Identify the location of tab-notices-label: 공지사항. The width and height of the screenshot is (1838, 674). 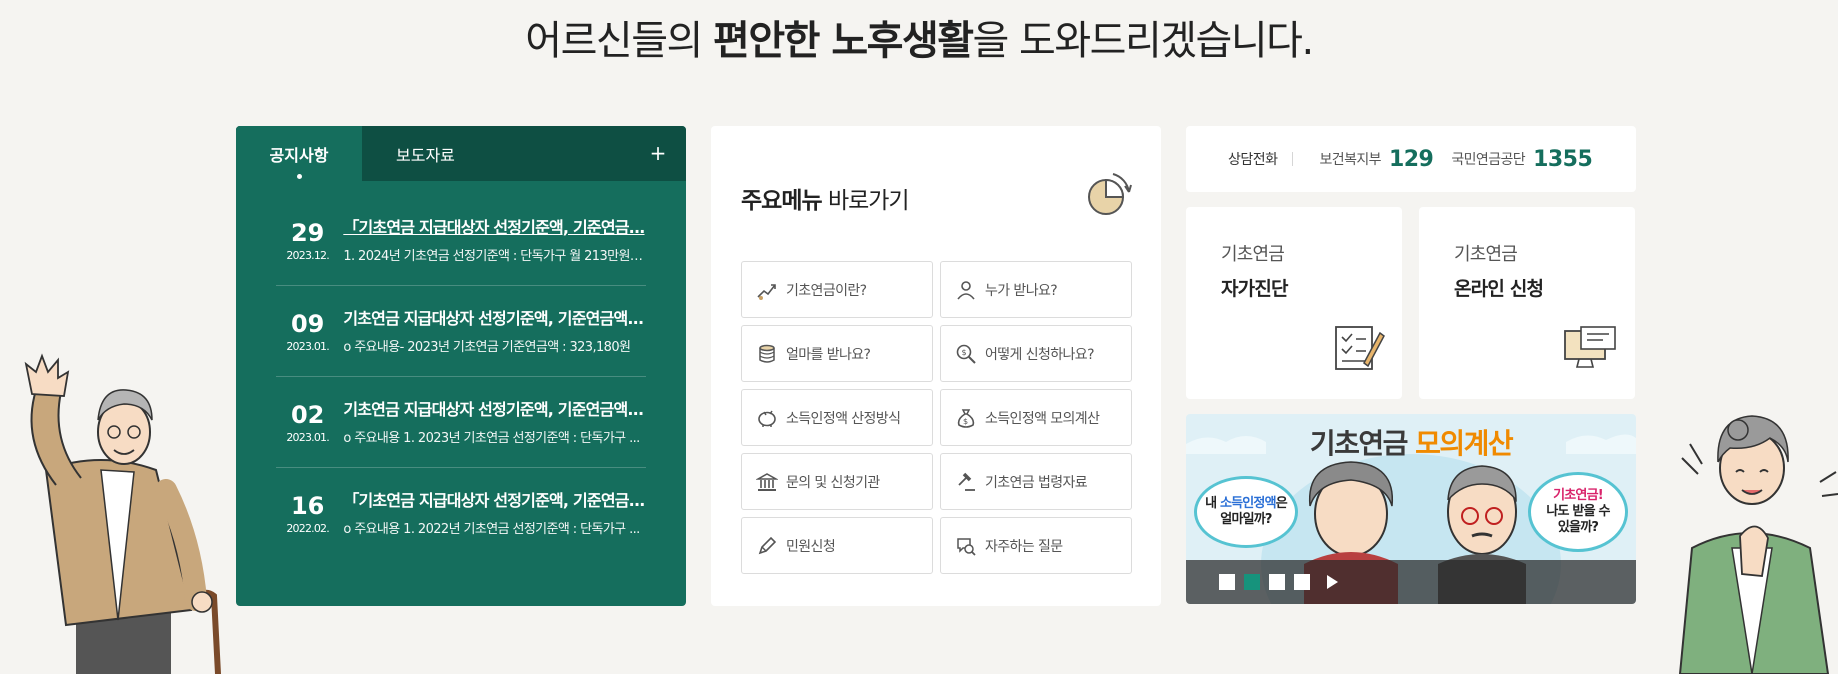
(299, 155).